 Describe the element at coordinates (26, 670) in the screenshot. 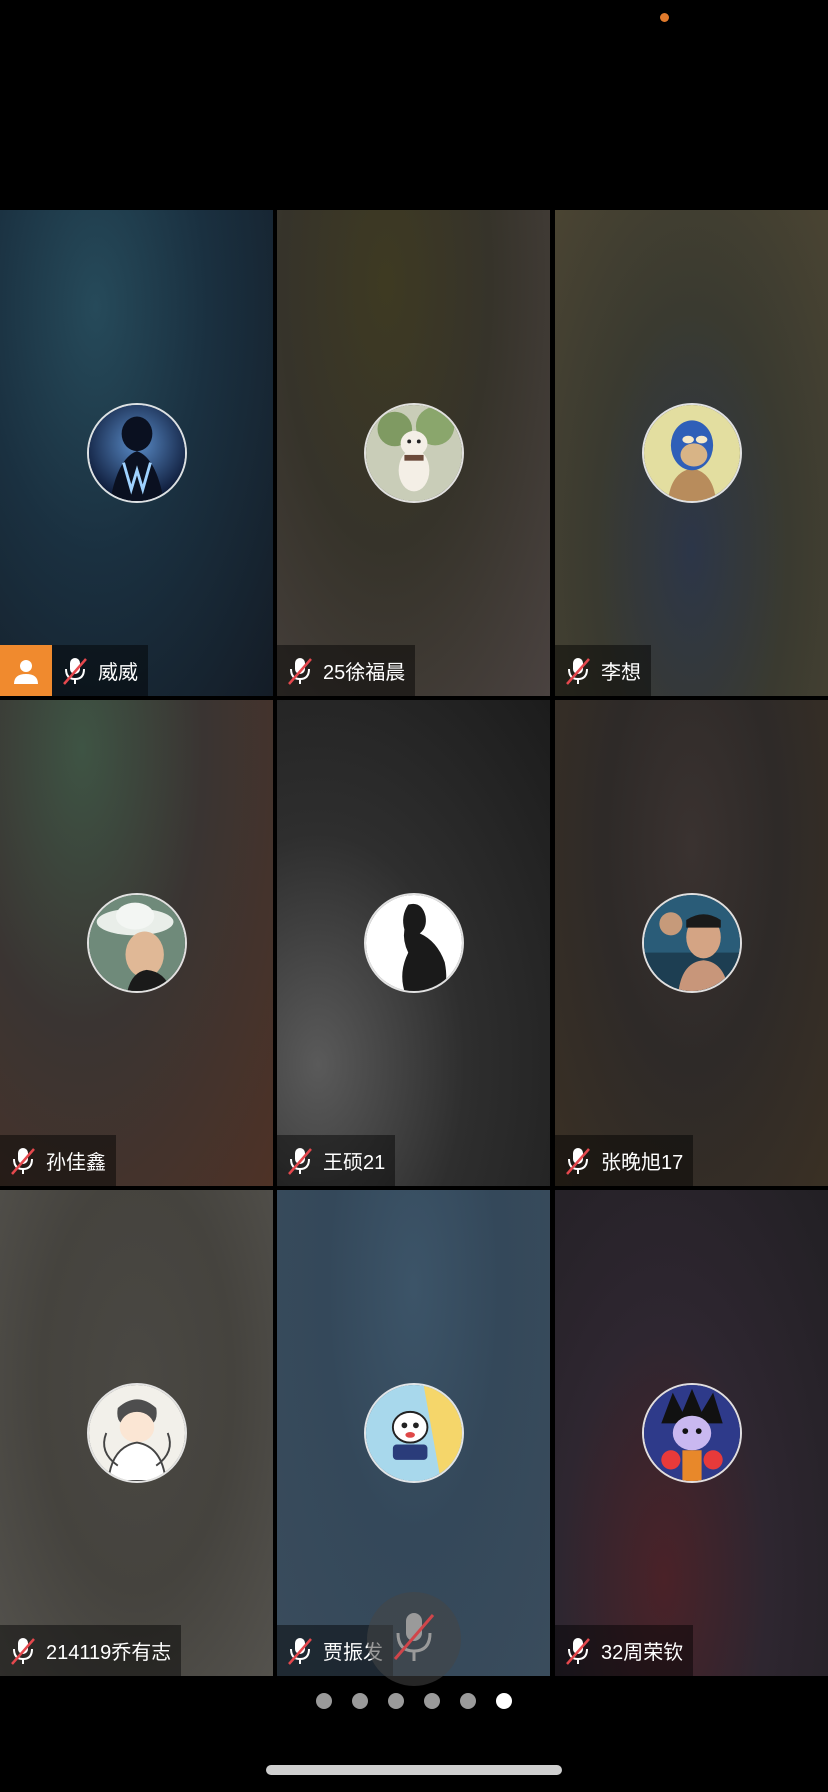

I see `host-icon` at that location.